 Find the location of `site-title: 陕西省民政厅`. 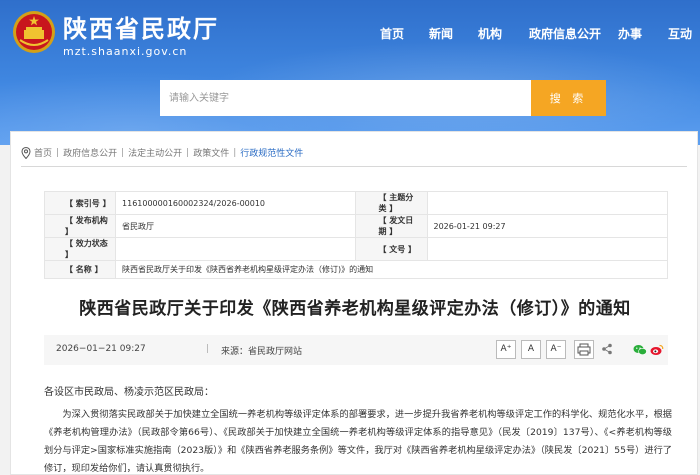

site-title: 陕西省民政厅 is located at coordinates (141, 26).